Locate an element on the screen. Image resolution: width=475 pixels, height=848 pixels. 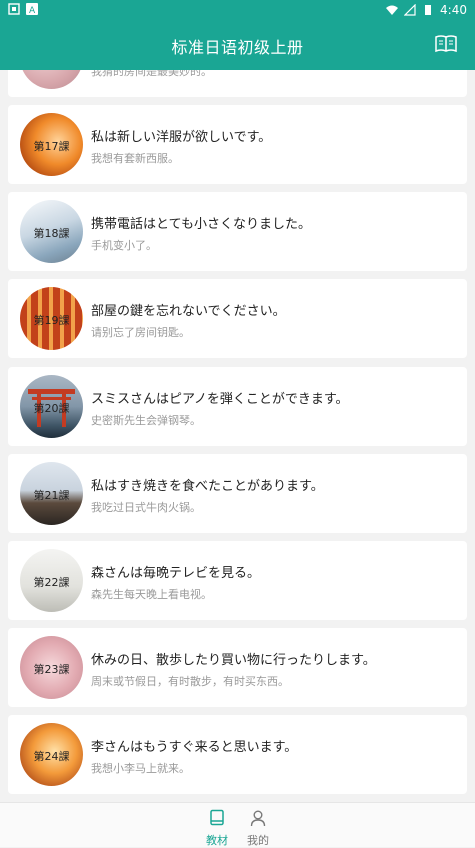
lesson-card-16: 我猜的房间是最美妙的。 is located at coordinates (237, 83).